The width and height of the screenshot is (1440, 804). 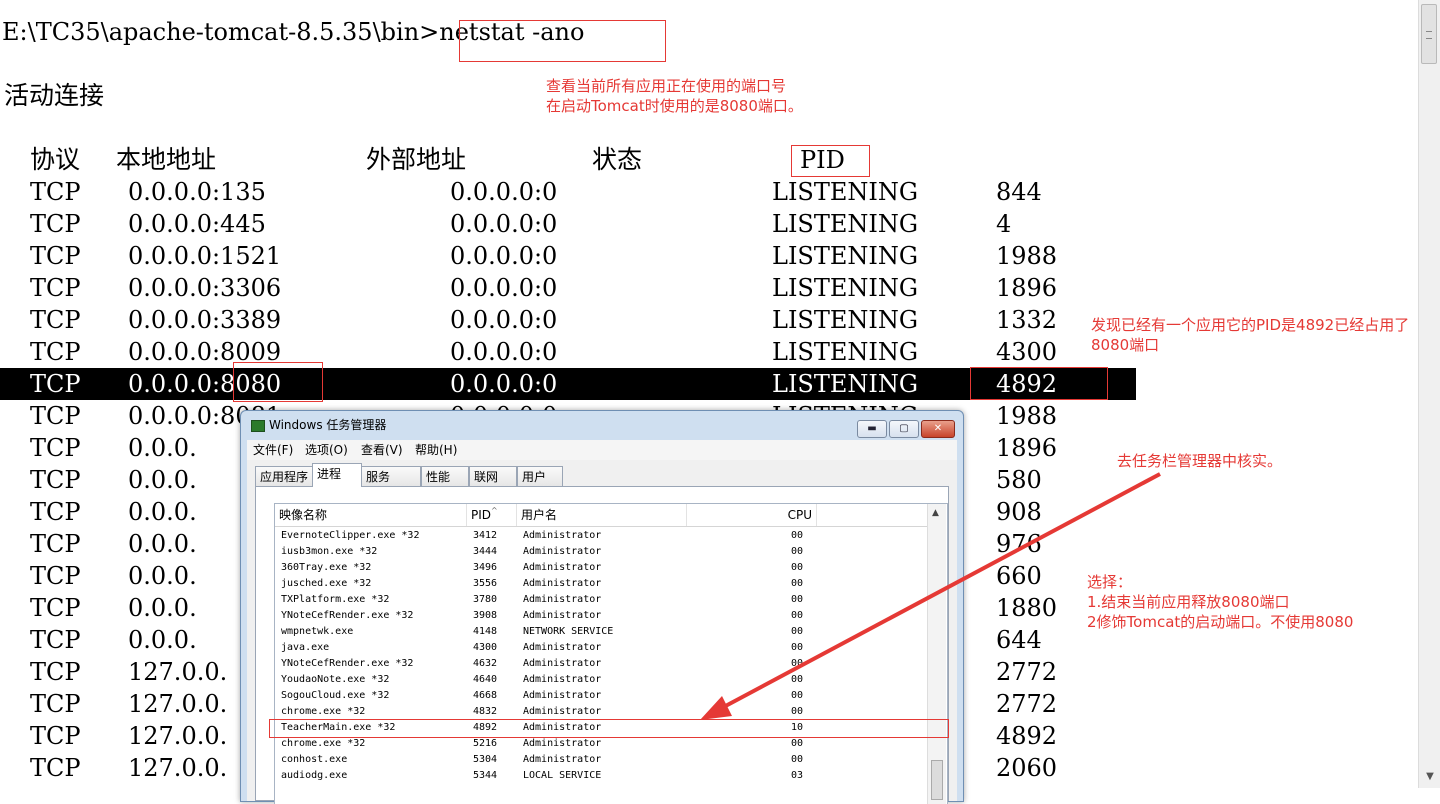 I want to click on tab-networking: 联网, so click(x=493, y=476).